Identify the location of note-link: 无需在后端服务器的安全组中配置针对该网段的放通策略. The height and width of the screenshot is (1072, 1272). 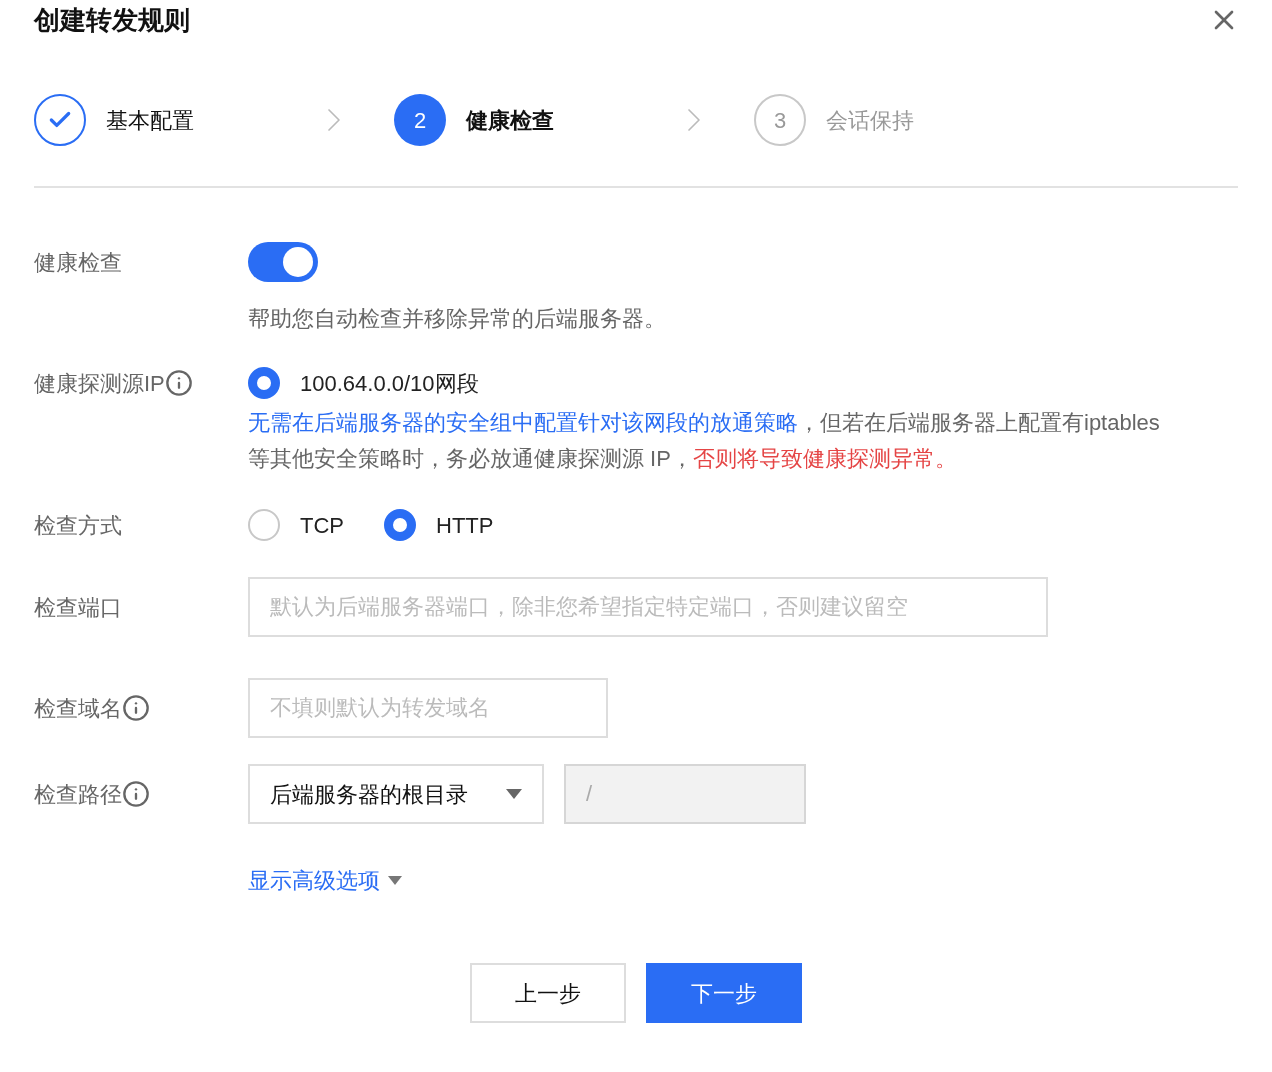
(523, 422).